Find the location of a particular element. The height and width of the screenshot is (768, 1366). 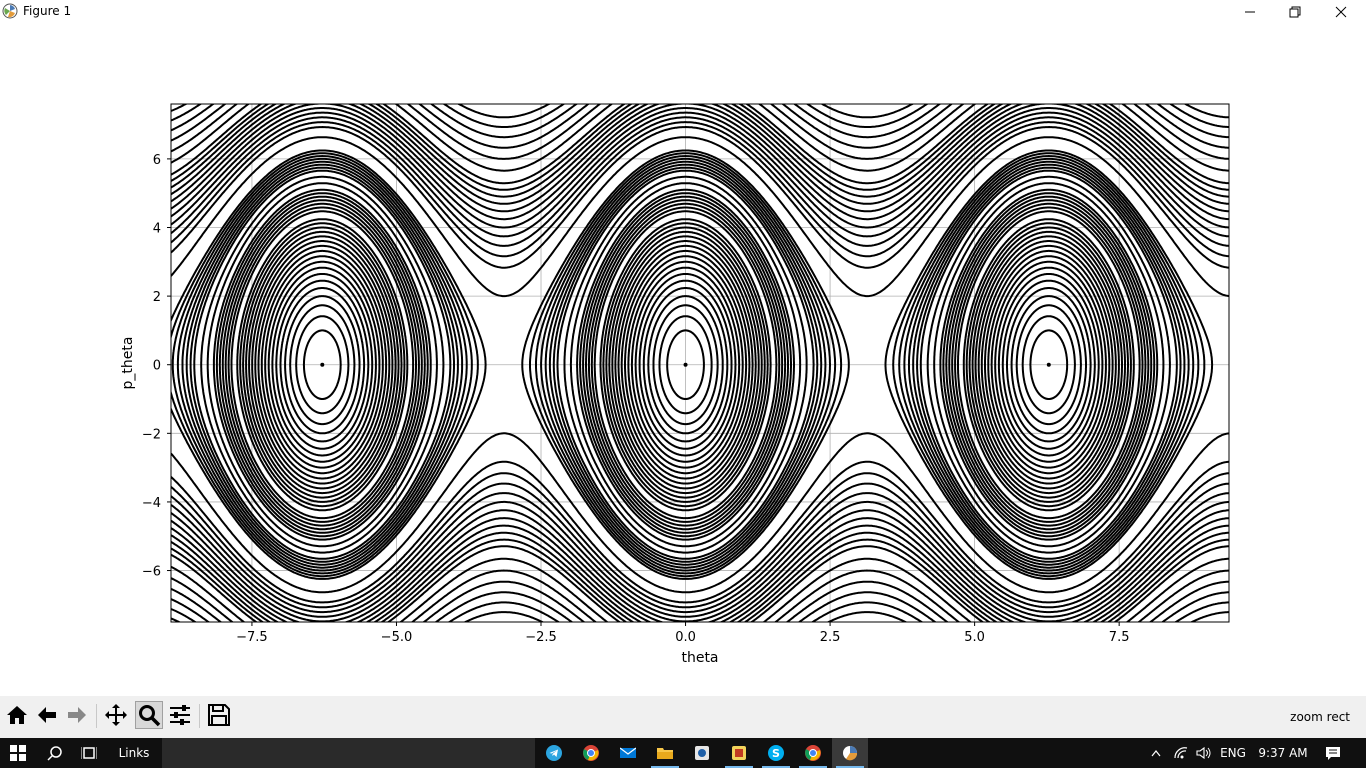

notification-icon is located at coordinates (1333, 753).